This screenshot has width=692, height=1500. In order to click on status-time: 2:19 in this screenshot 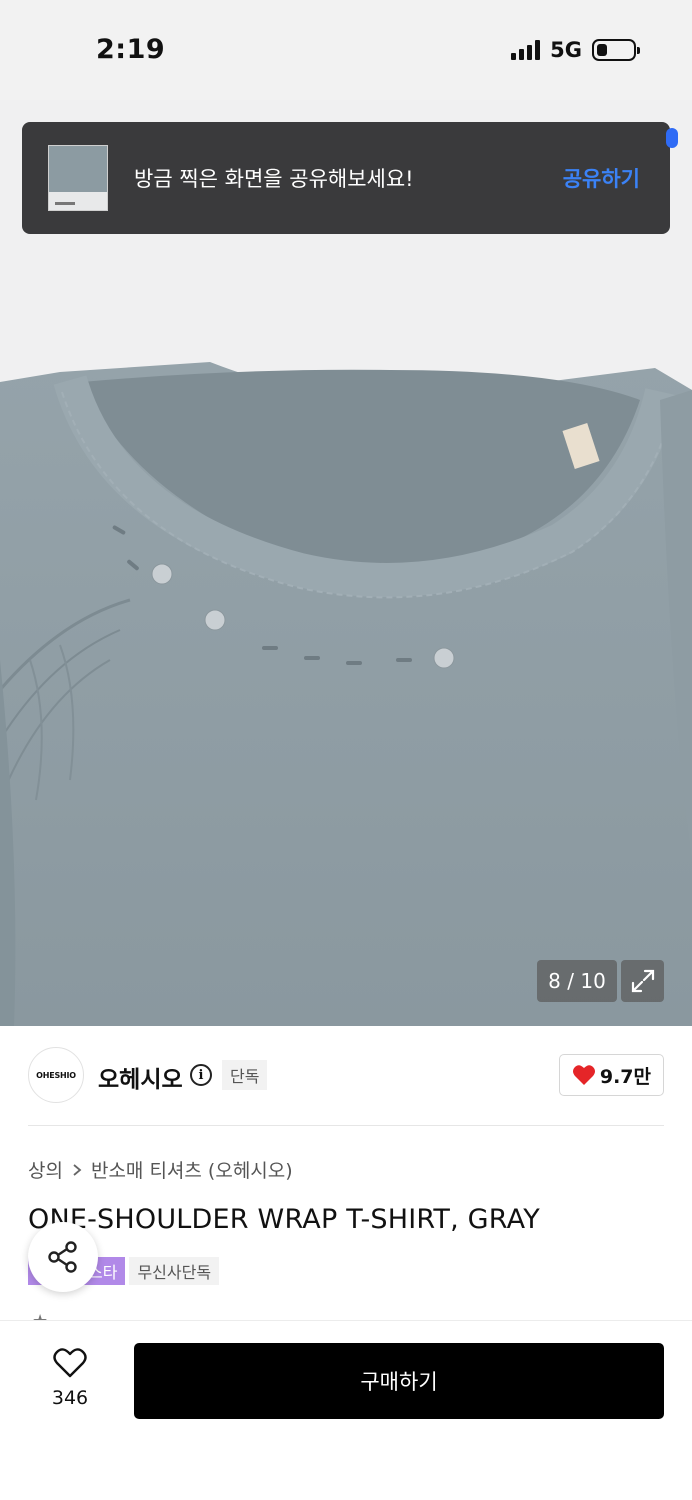, I will do `click(131, 49)`.